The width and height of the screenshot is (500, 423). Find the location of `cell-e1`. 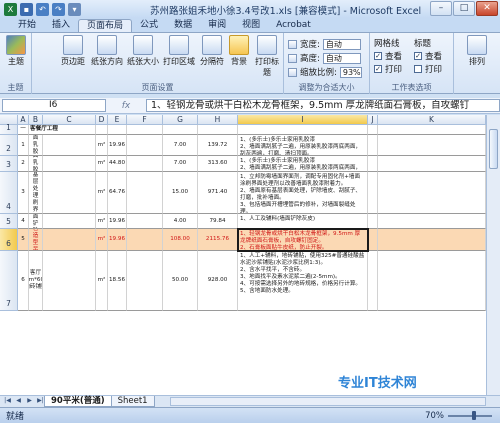

cell-e1 is located at coordinates (117, 130).